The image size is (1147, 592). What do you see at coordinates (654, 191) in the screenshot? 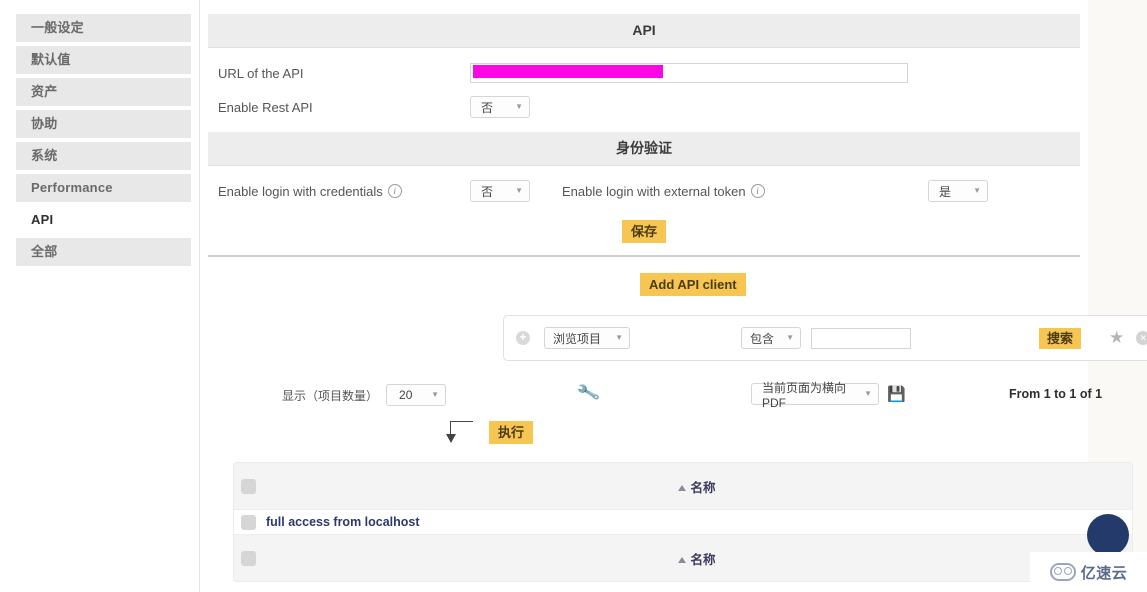
I see `token-label-text: Enable login with external token` at bounding box center [654, 191].